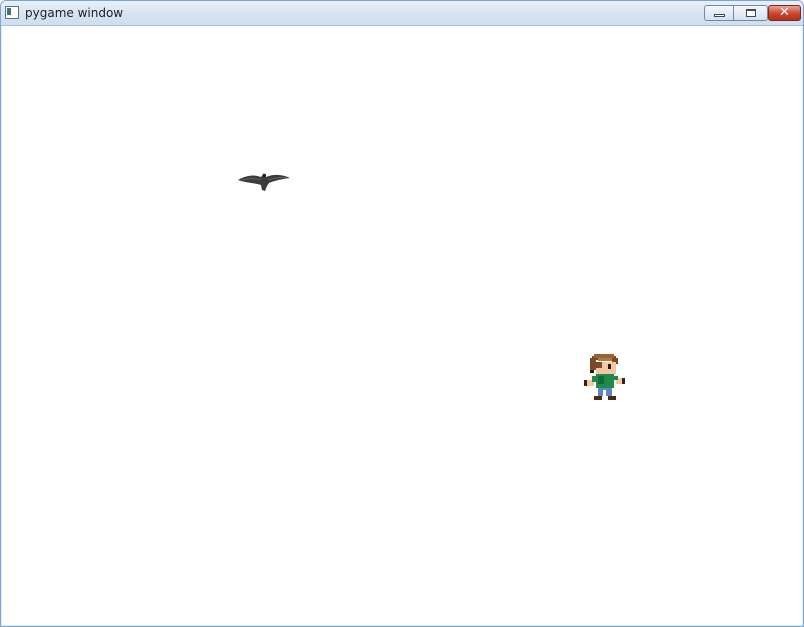 This screenshot has width=804, height=627. I want to click on minimize-icon, so click(719, 15).